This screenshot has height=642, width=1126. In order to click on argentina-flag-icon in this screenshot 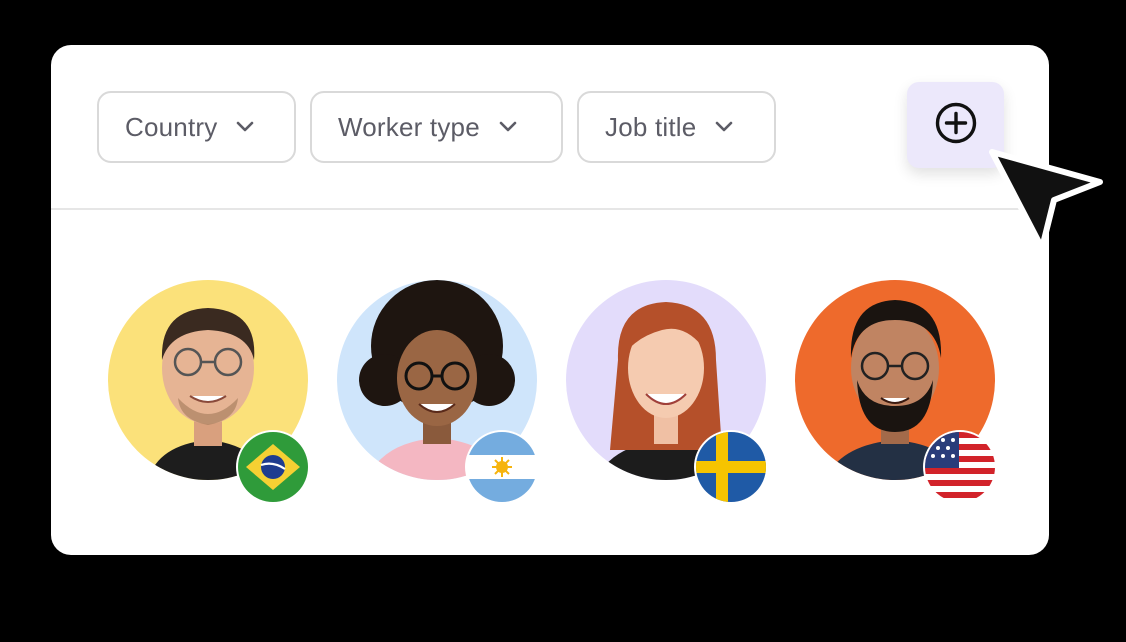, I will do `click(502, 467)`.